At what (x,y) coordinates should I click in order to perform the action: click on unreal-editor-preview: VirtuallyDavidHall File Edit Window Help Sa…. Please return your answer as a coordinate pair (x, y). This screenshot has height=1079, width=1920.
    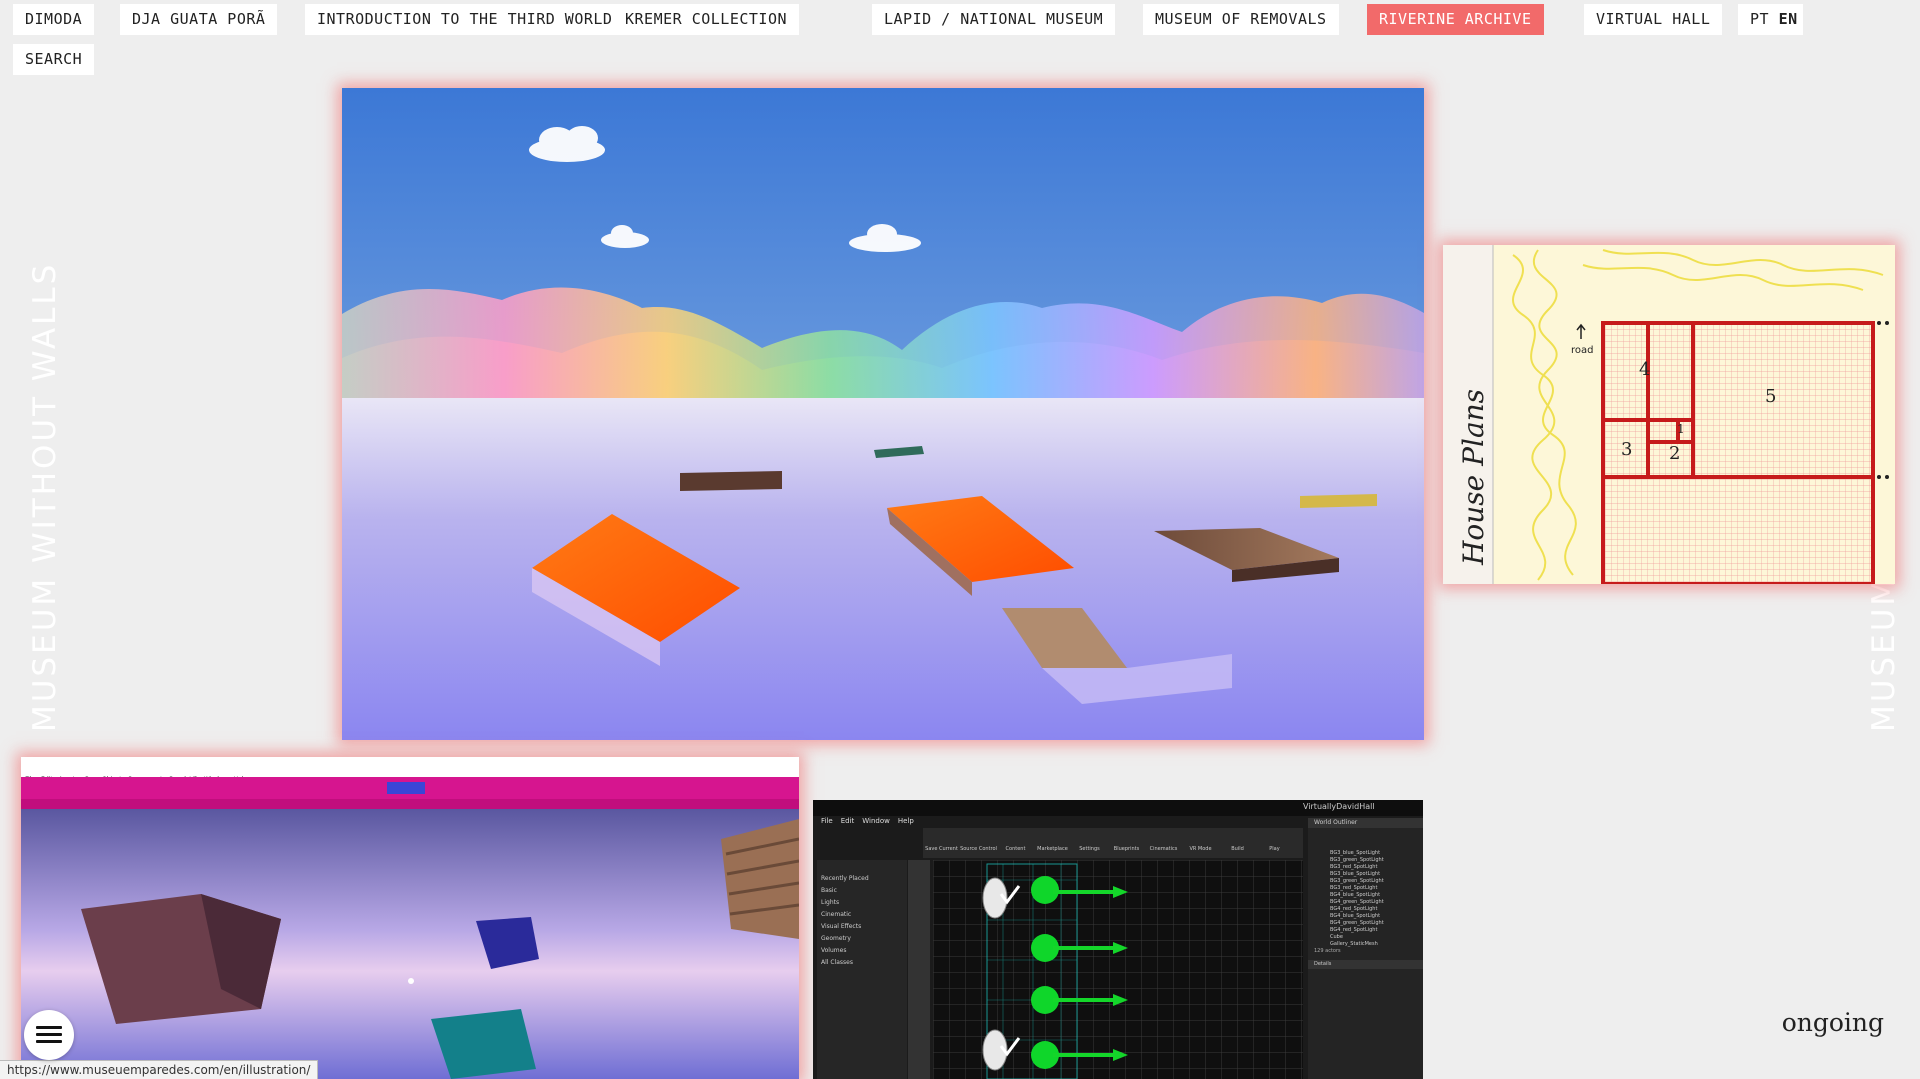
    Looking at the image, I should click on (1118, 939).